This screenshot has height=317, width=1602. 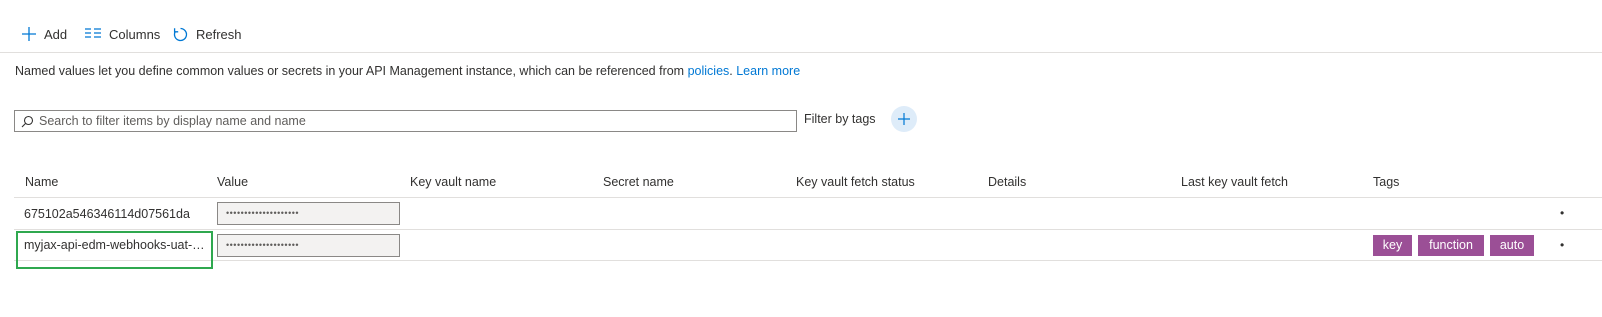 What do you see at coordinates (56, 34) in the screenshot?
I see `add-label: Add` at bounding box center [56, 34].